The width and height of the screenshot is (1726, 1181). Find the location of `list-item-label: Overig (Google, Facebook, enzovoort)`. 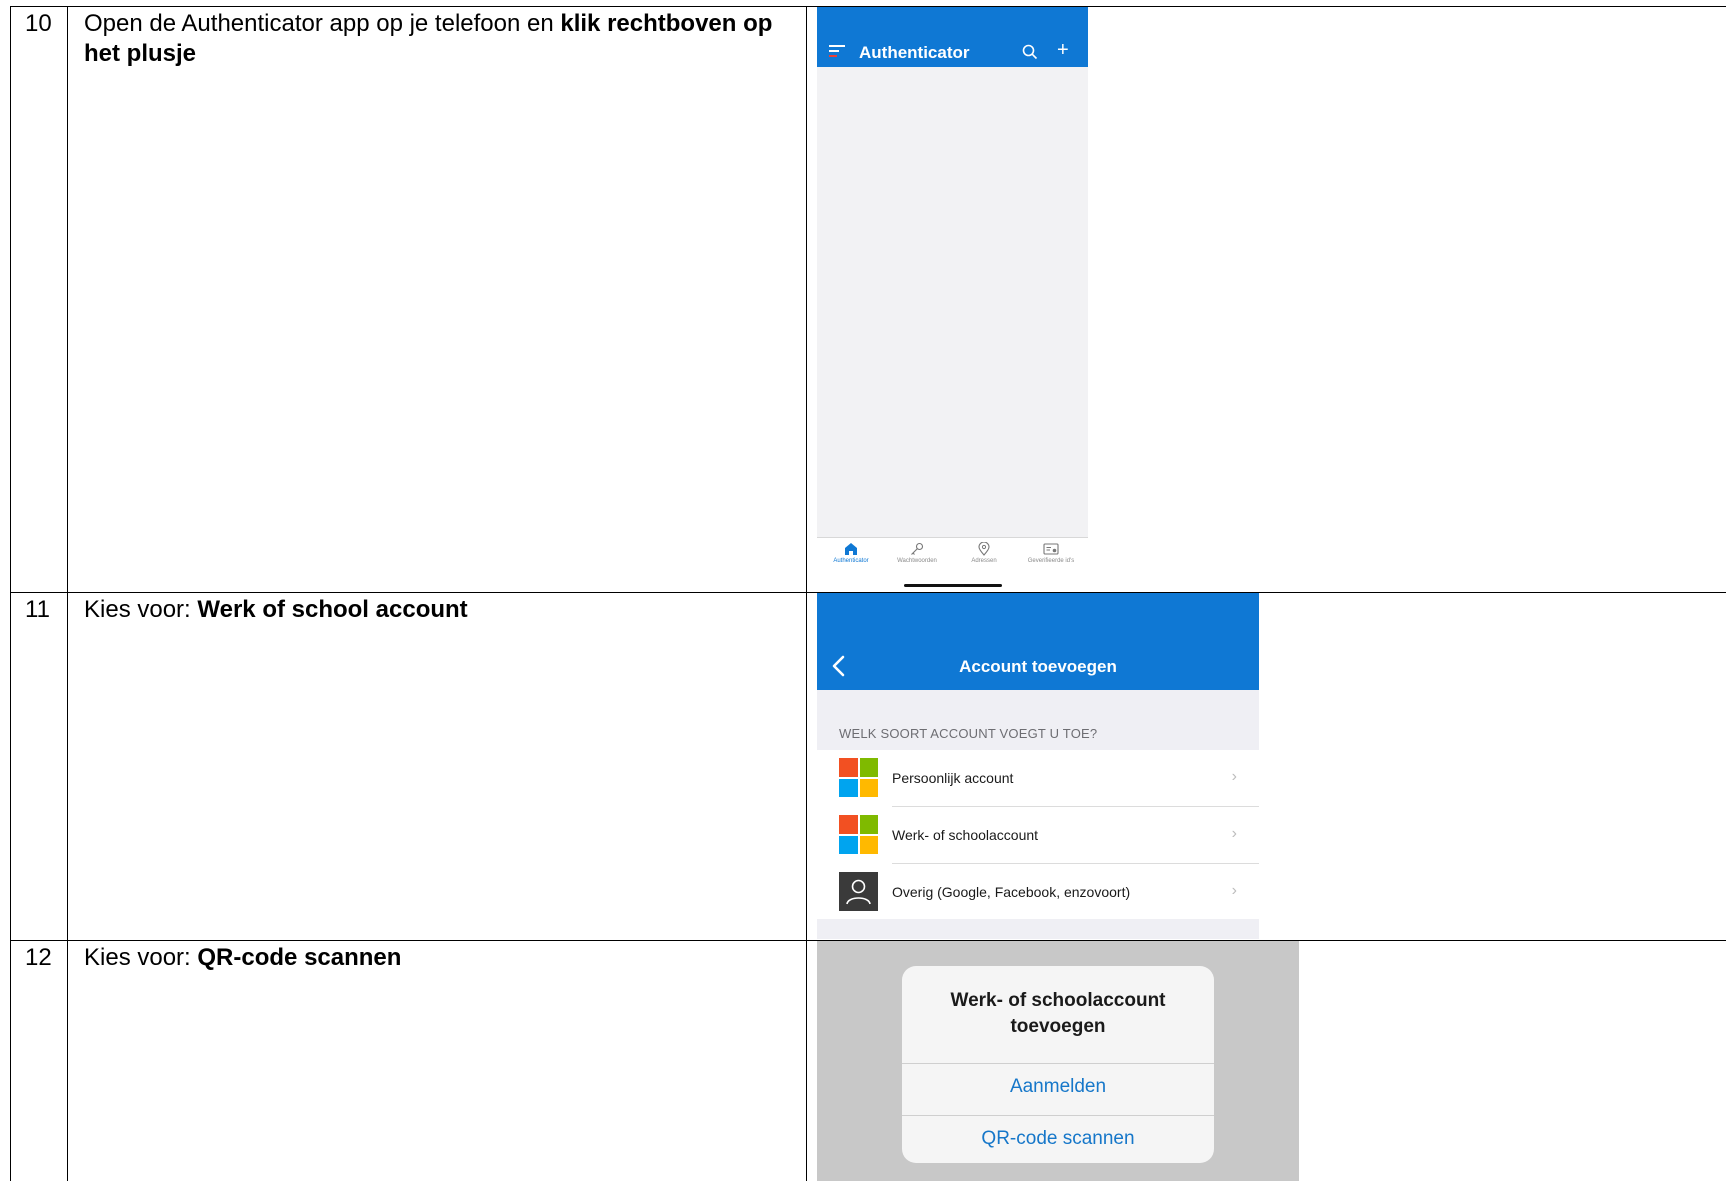

list-item-label: Overig (Google, Facebook, enzovoort) is located at coordinates (1011, 892).